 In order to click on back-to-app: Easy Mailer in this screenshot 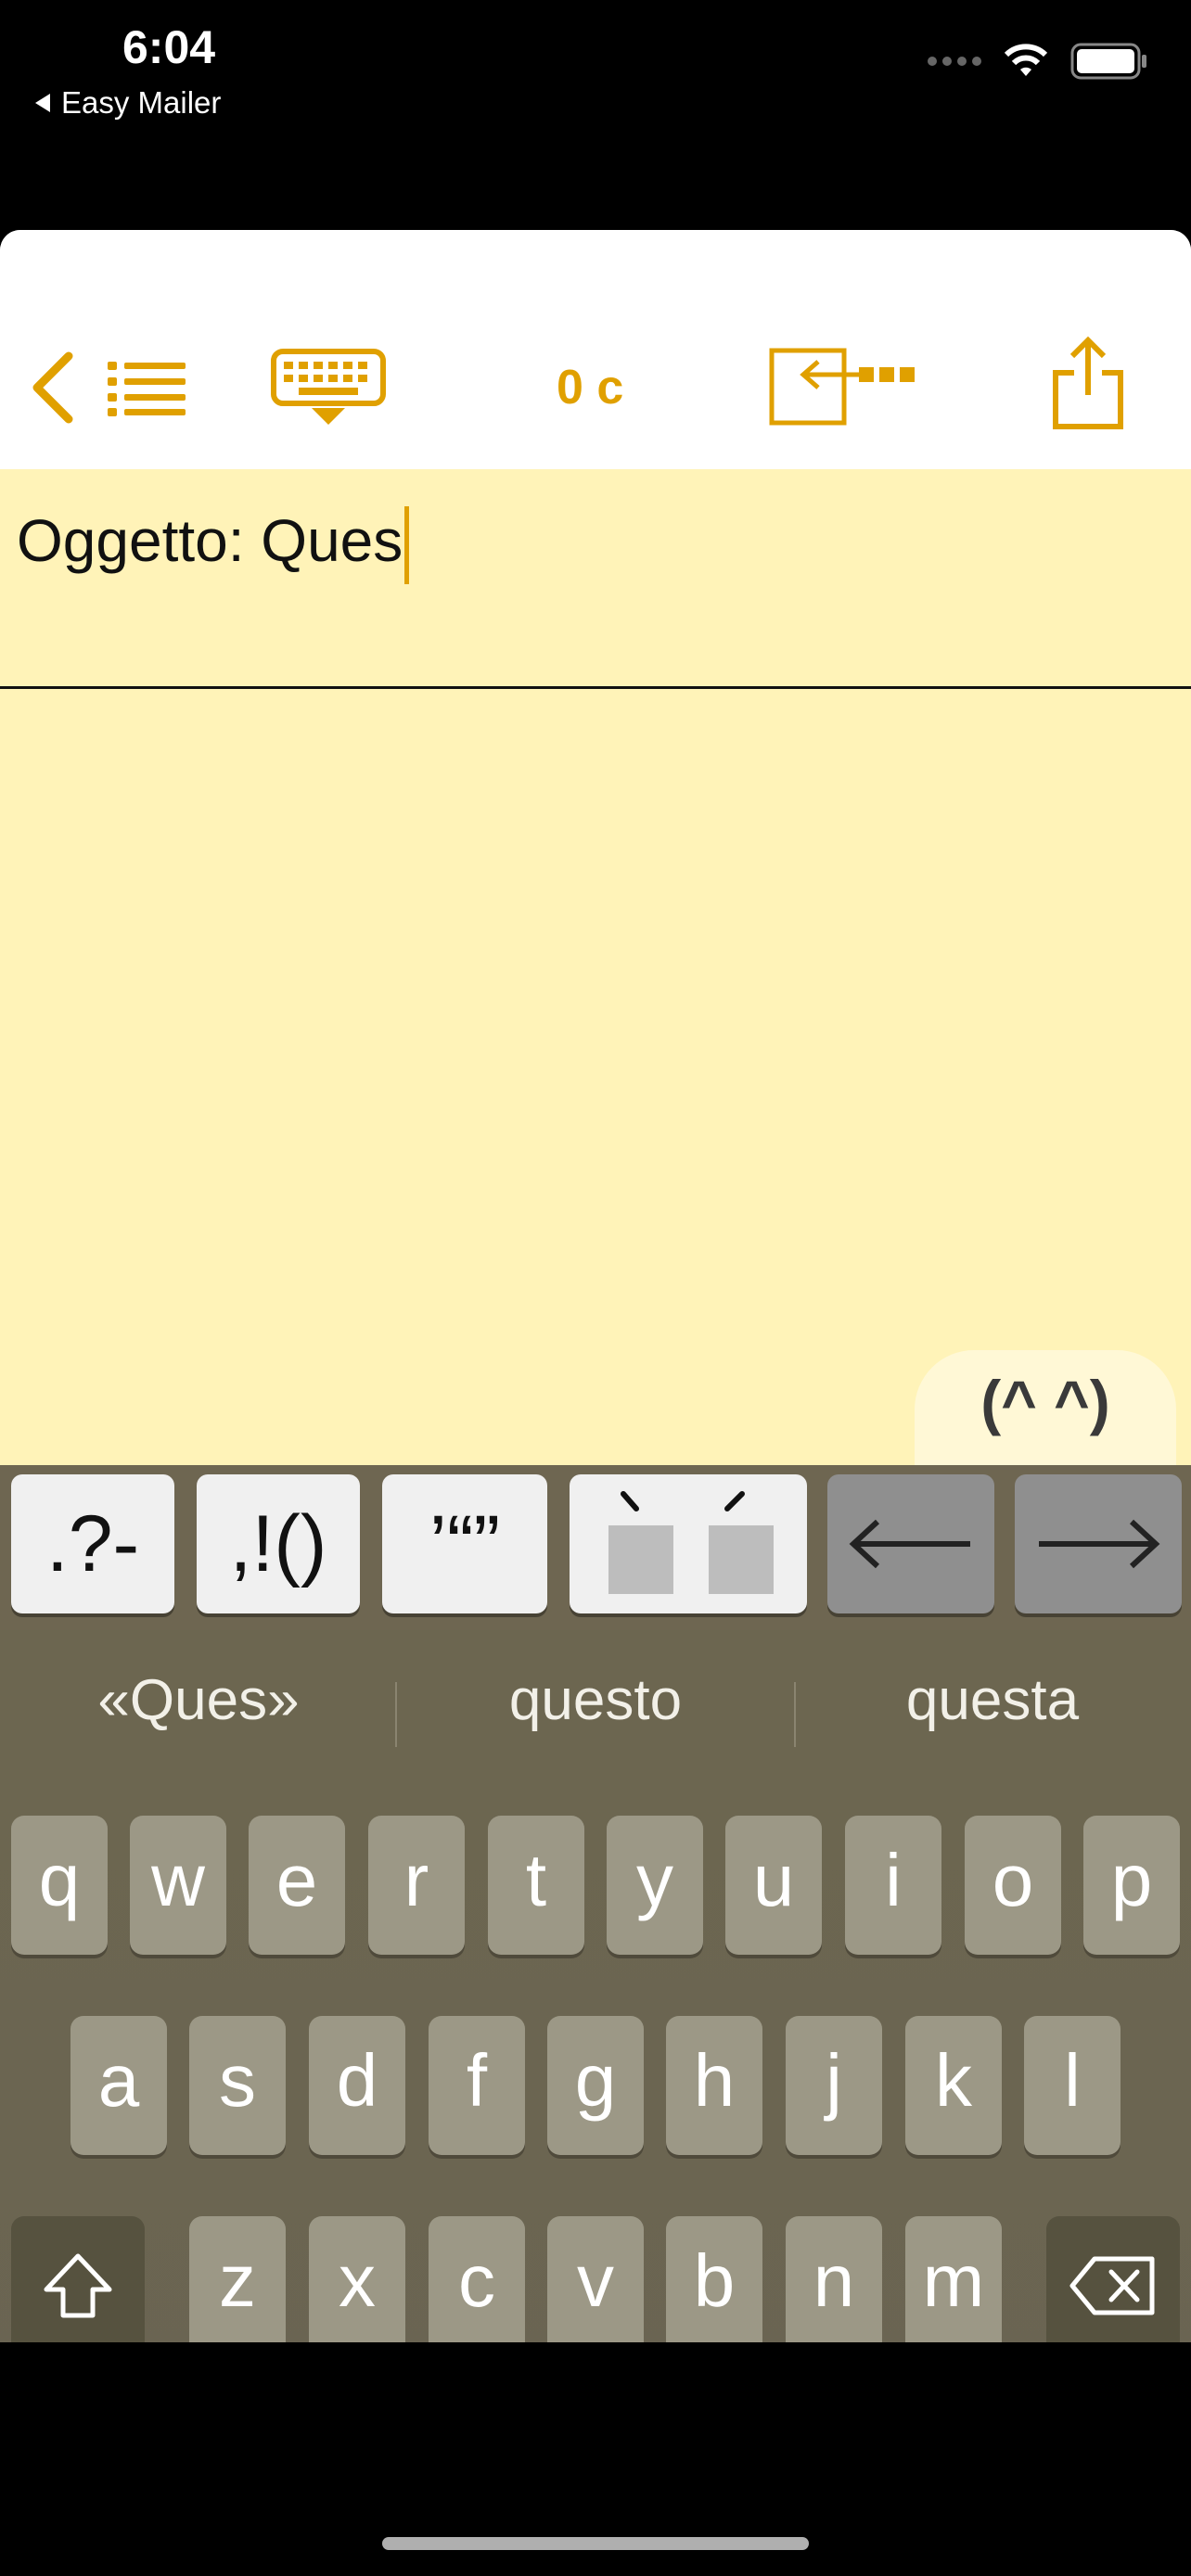, I will do `click(127, 103)`.